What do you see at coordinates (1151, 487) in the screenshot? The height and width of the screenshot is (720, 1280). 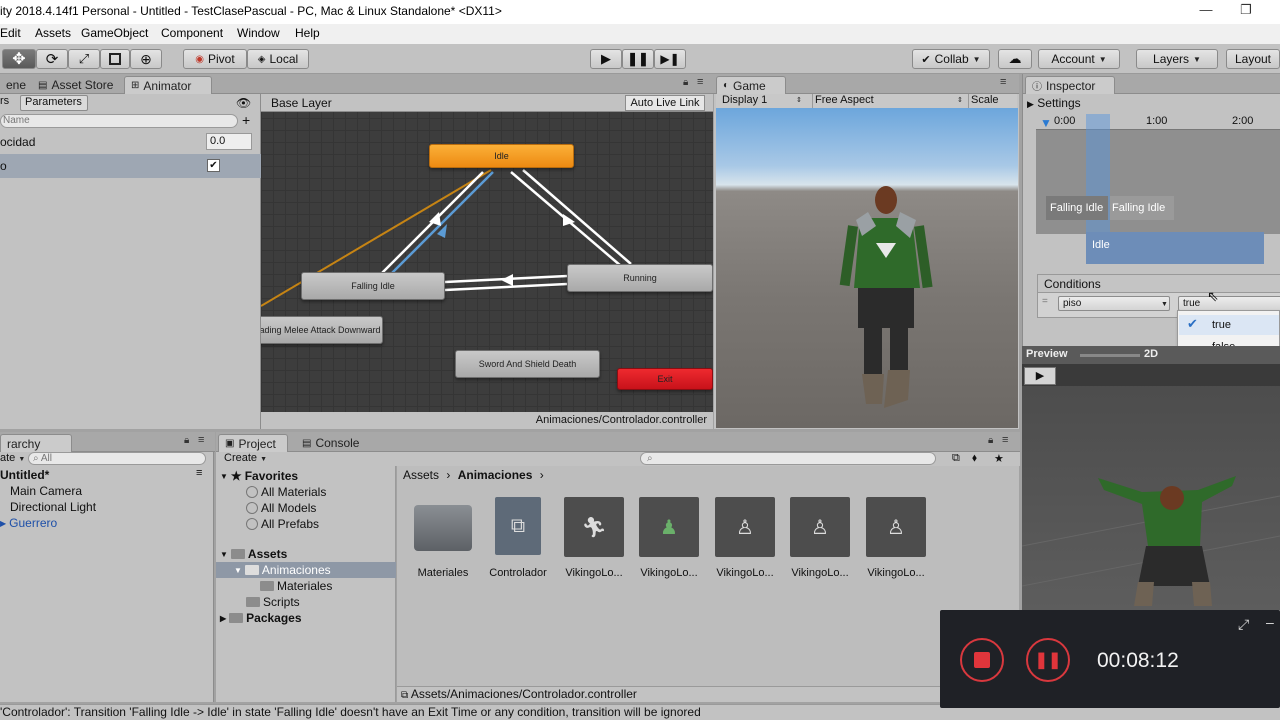 I see `preview-viewport: ▶` at bounding box center [1151, 487].